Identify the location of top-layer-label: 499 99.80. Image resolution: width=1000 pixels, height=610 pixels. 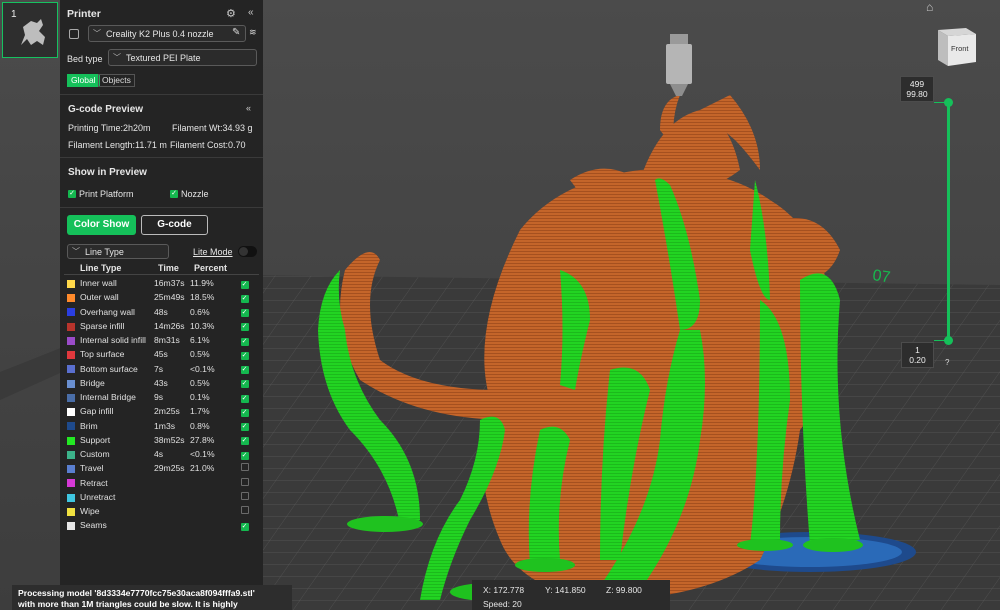
(917, 89).